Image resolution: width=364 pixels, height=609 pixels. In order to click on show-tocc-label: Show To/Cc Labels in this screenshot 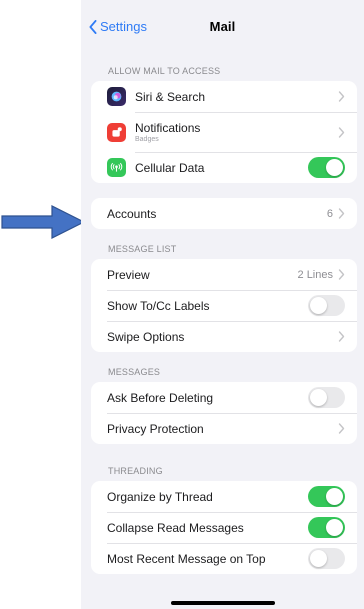, I will do `click(158, 305)`.